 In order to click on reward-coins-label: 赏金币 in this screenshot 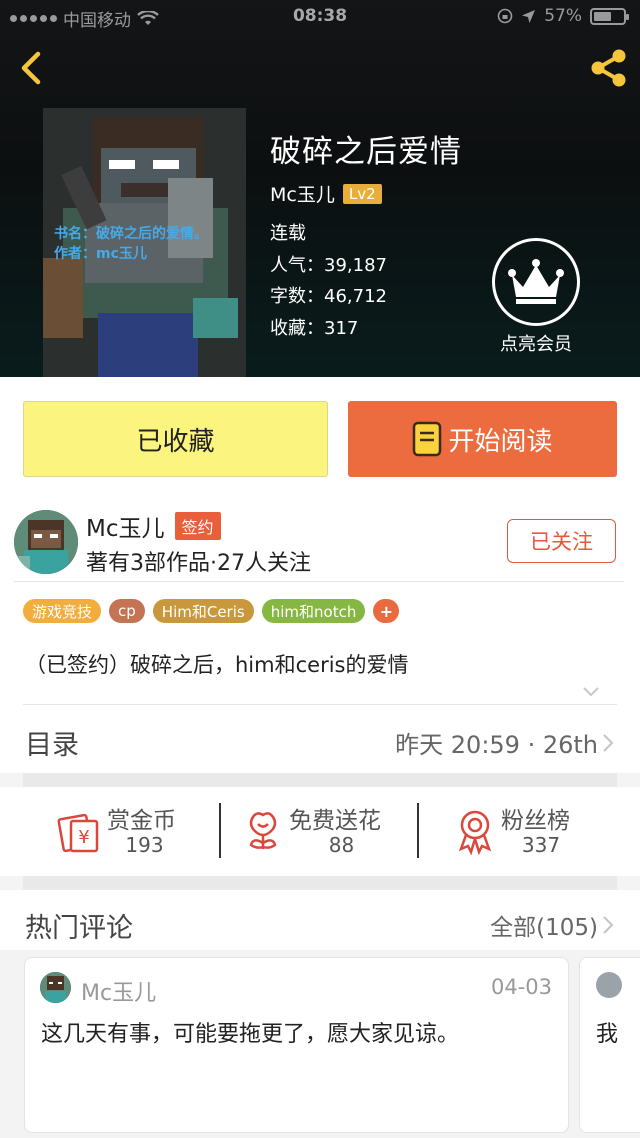, I will do `click(141, 821)`.